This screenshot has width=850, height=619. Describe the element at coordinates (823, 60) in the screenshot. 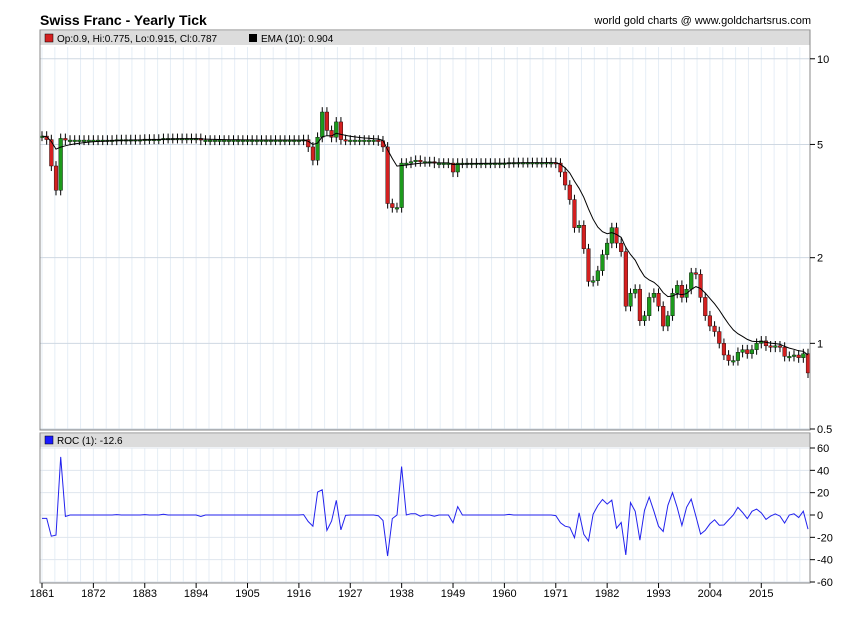

I see `price-y-tick-label: 10` at that location.